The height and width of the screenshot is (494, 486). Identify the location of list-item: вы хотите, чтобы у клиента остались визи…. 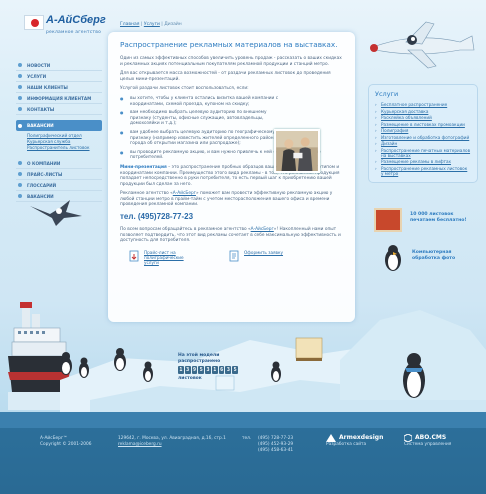
(200, 101).